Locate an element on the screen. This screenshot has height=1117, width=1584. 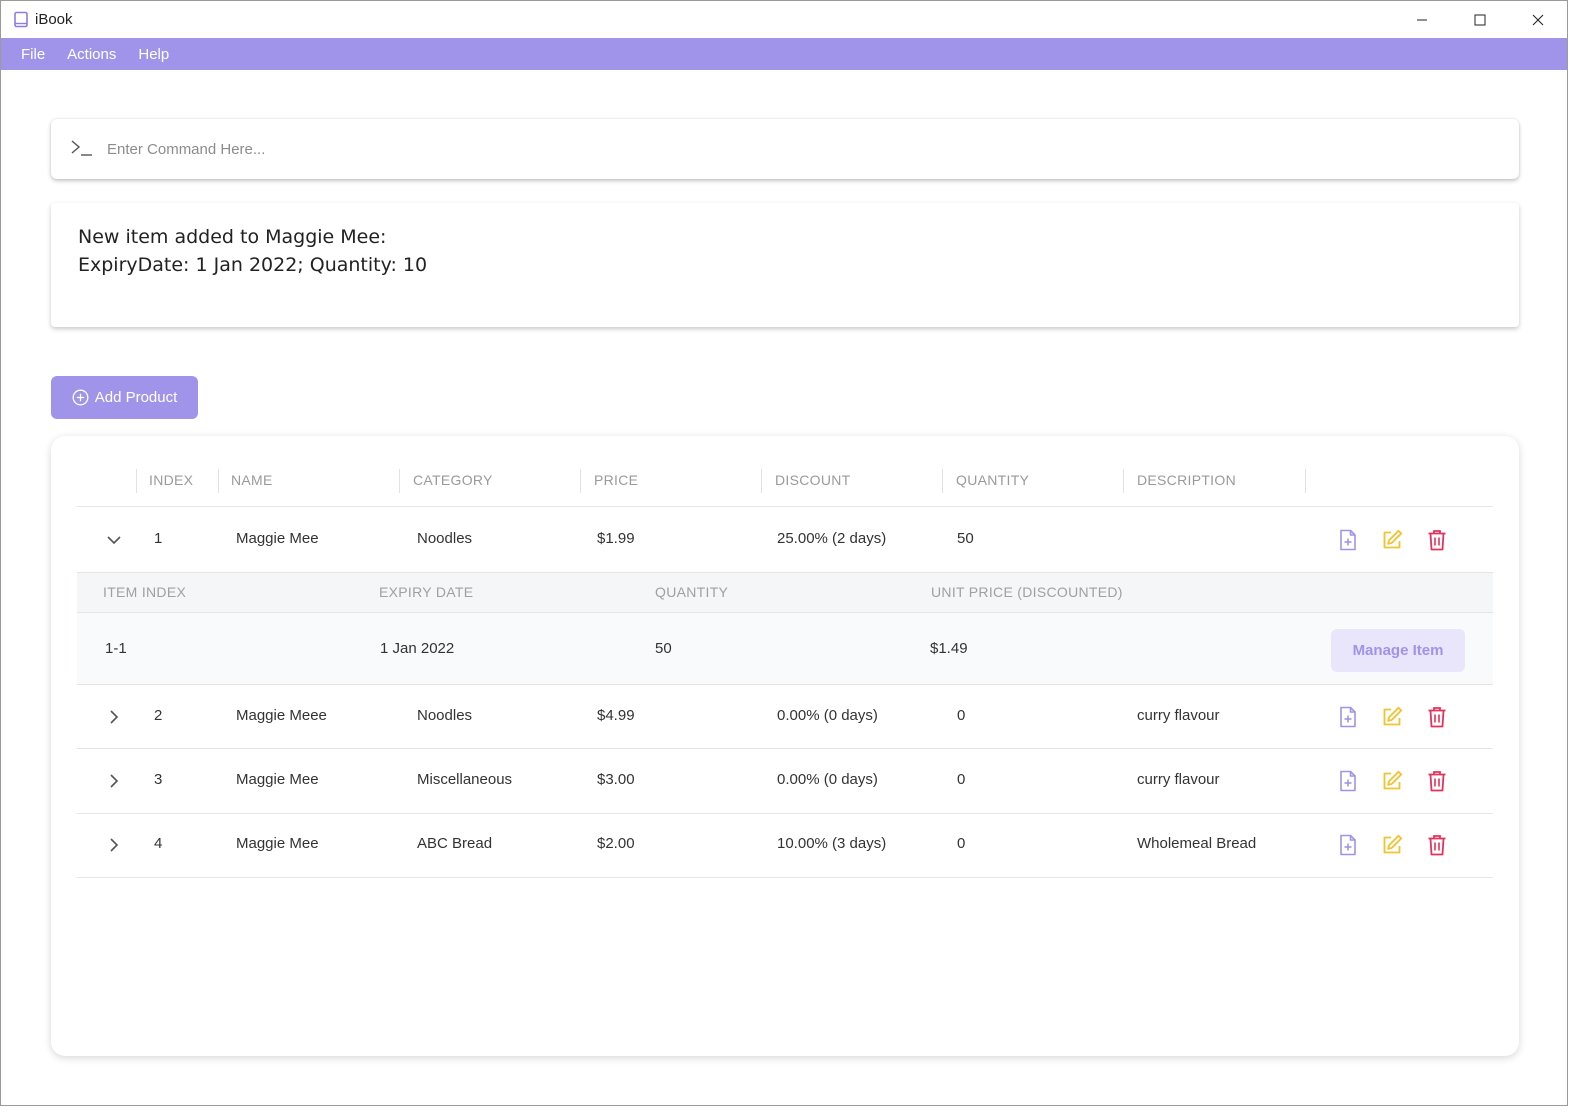
row-name: Maggie Meee is located at coordinates (281, 715).